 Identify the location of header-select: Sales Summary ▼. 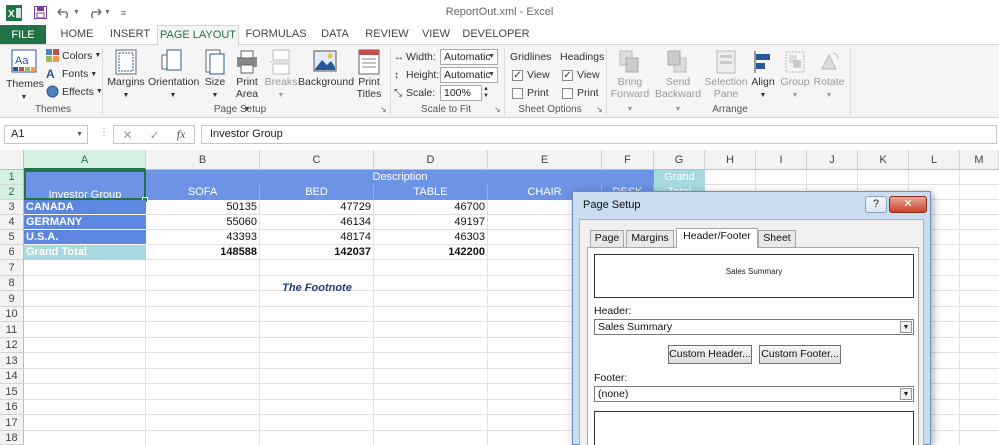
(754, 327).